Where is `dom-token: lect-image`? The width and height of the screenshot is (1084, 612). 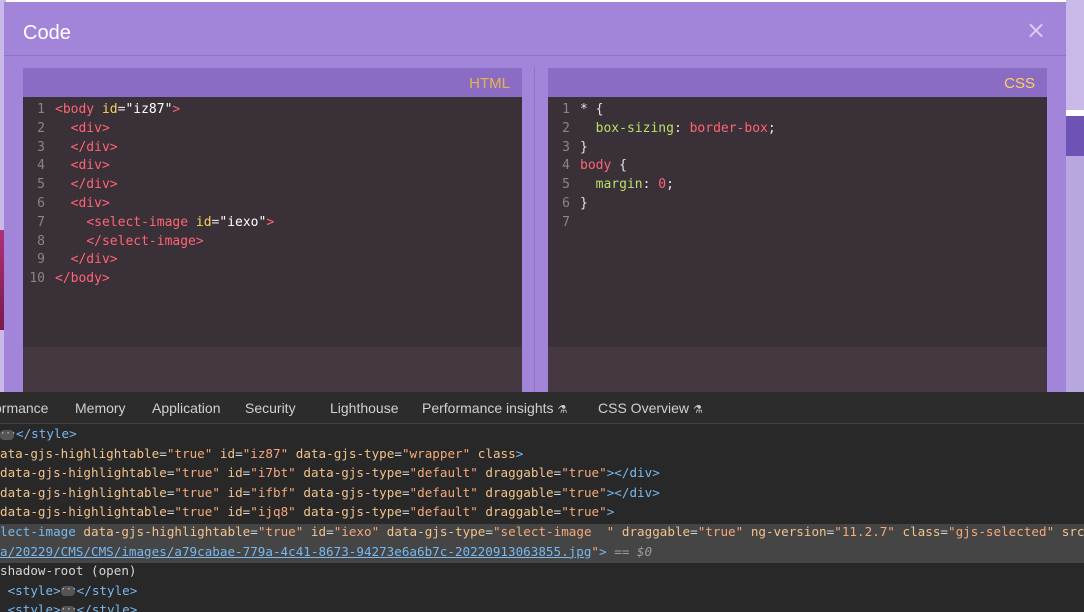 dom-token: lect-image is located at coordinates (38, 531).